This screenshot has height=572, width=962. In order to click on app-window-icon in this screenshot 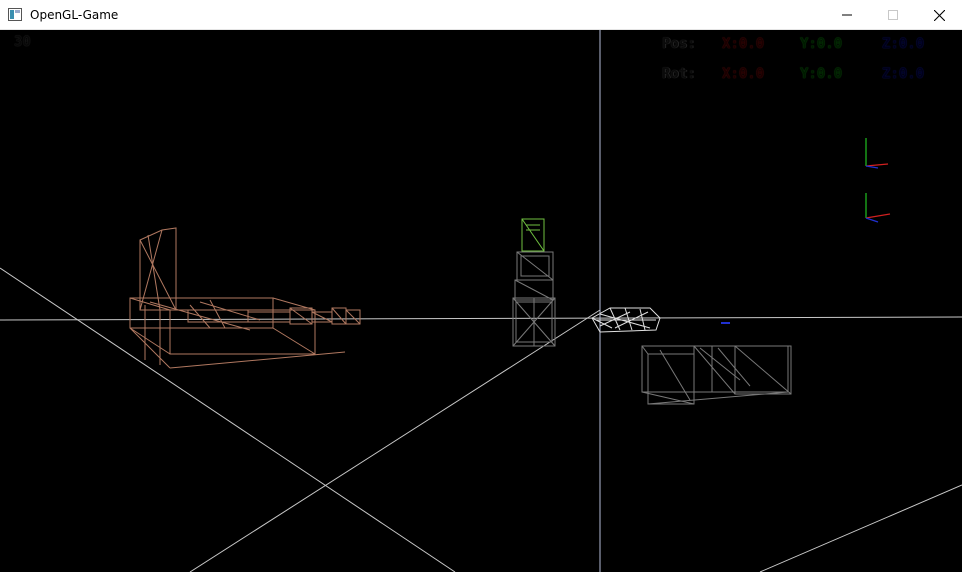, I will do `click(15, 14)`.